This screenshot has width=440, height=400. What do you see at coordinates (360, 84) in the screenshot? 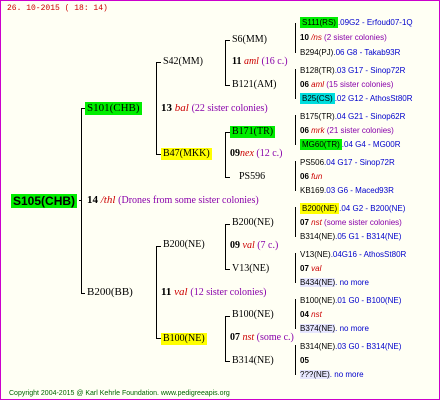
I see `gen5-note: (15 sister colonies)` at bounding box center [360, 84].